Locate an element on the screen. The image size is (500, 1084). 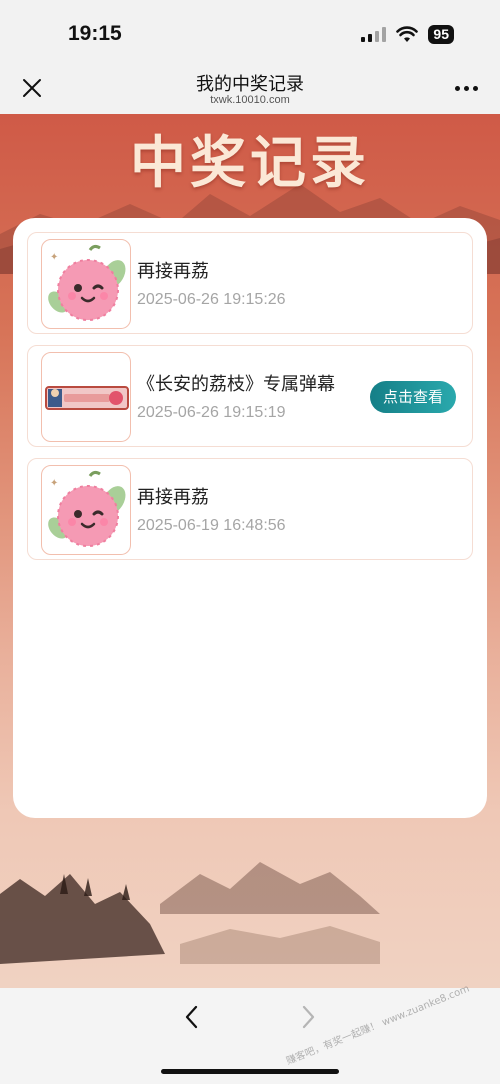
home-indicator is located at coordinates (250, 1071).